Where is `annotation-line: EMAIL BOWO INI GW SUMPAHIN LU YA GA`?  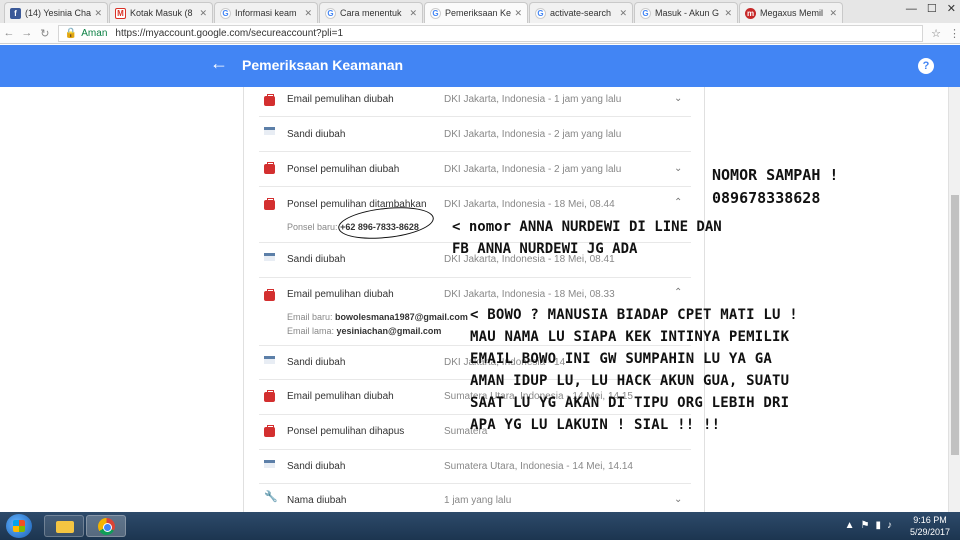 annotation-line: EMAIL BOWO INI GW SUMPAHIN LU YA GA is located at coordinates (621, 359).